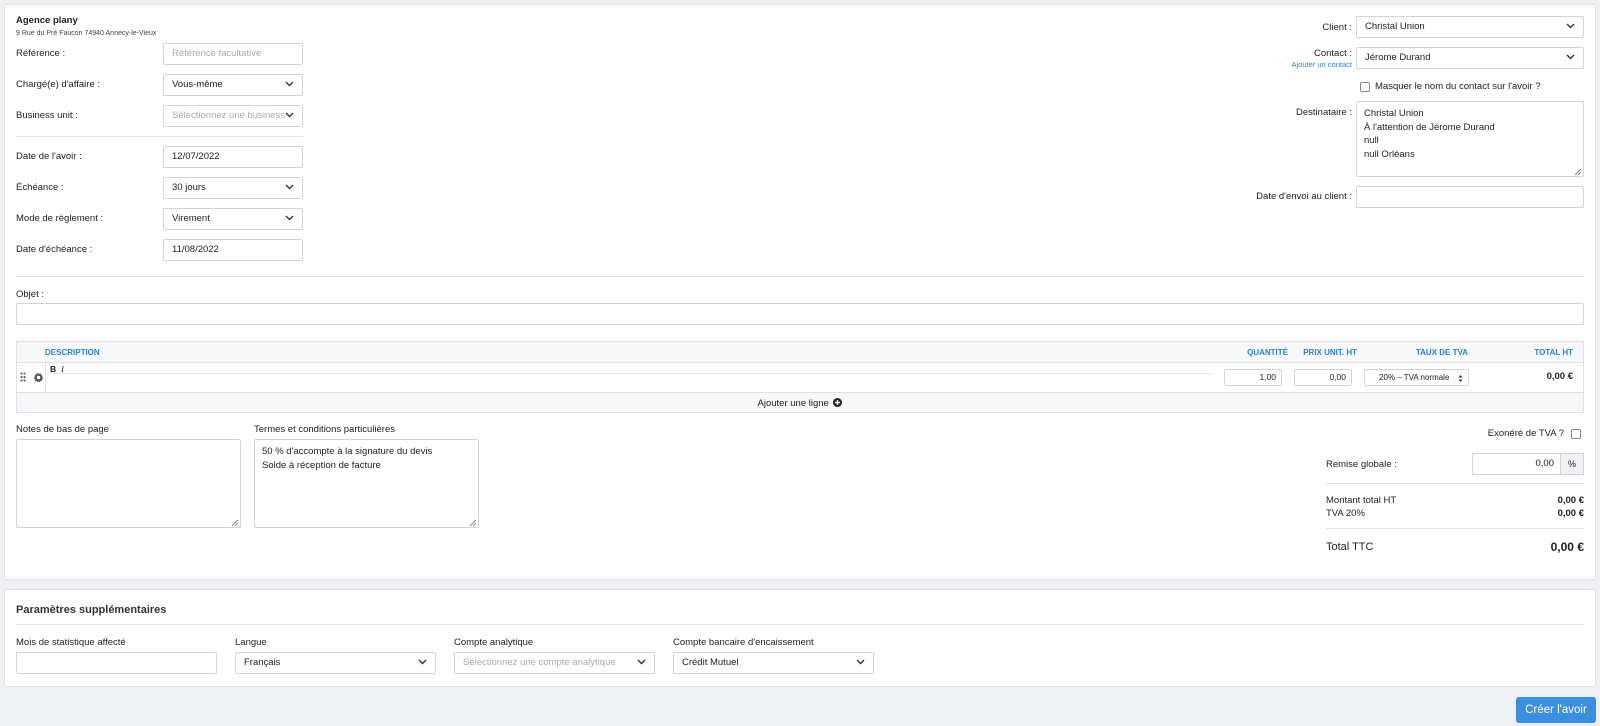 This screenshot has width=1600, height=726. What do you see at coordinates (1345, 513) in the screenshot?
I see `tva-label: TVA 20%` at bounding box center [1345, 513].